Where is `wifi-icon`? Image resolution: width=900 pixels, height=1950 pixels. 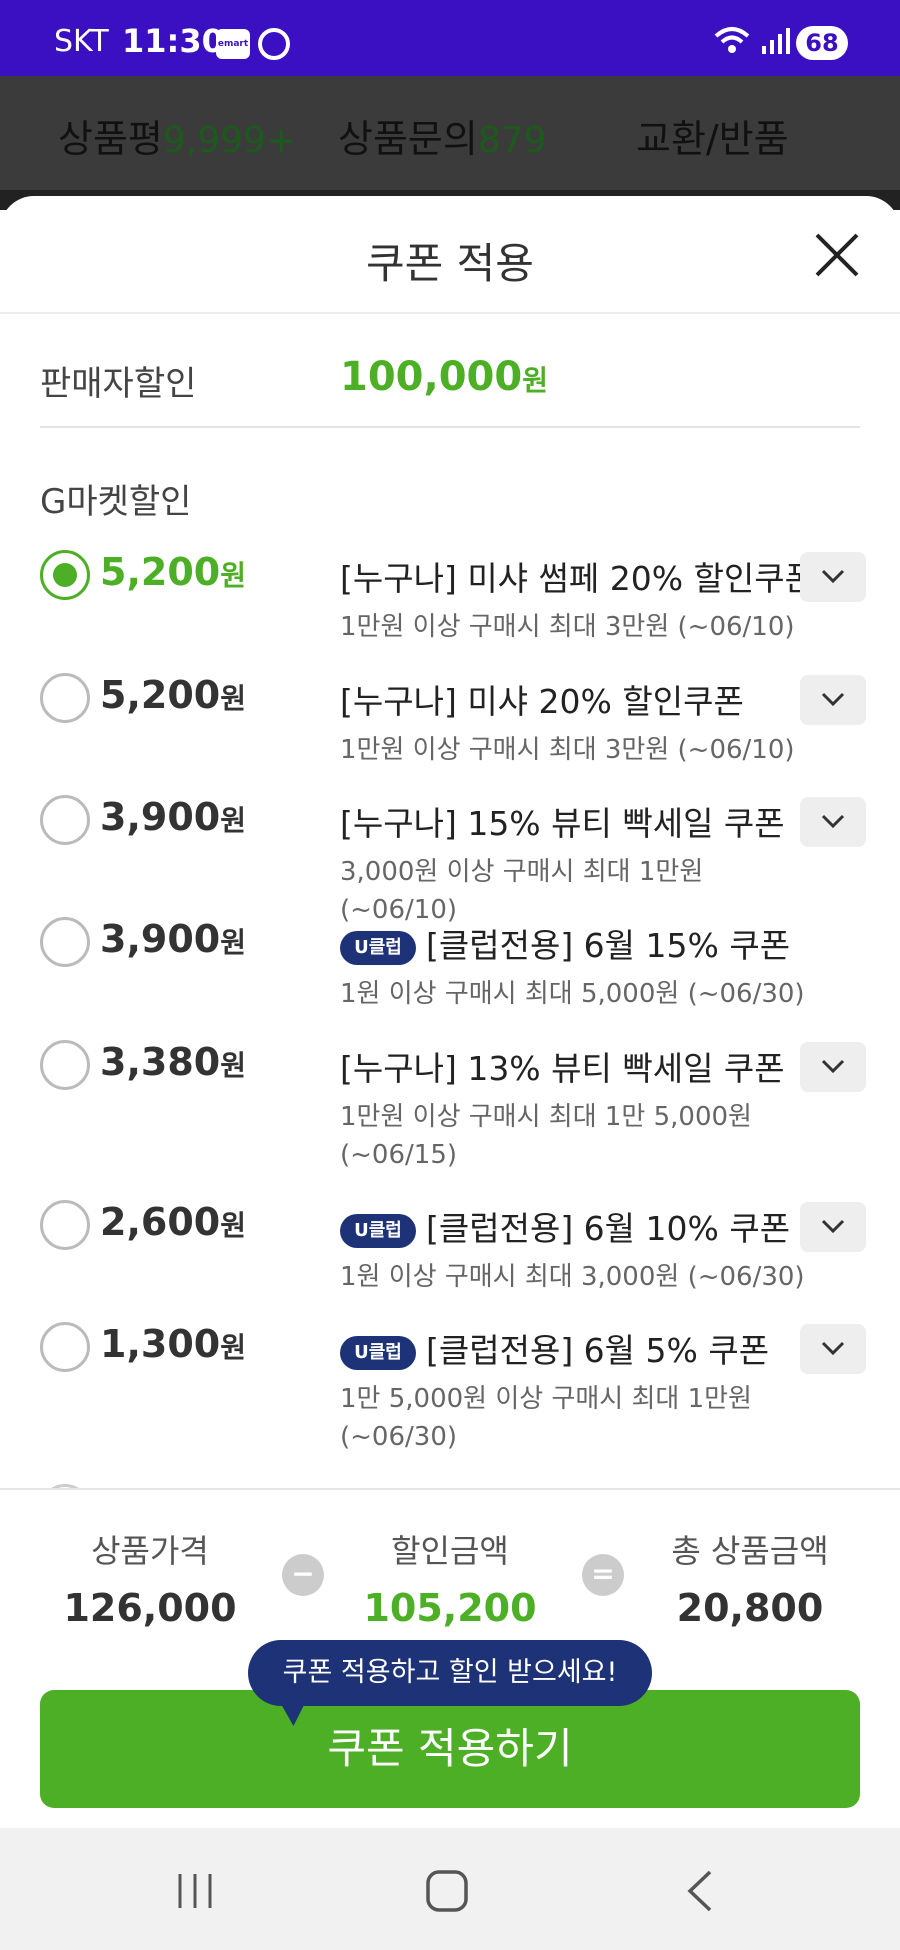
wifi-icon is located at coordinates (732, 40).